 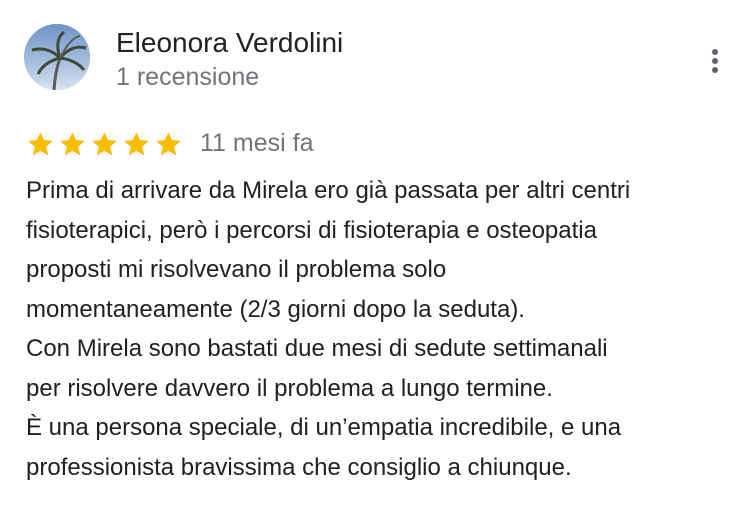 What do you see at coordinates (715, 52) in the screenshot?
I see `more-vert-icon` at bounding box center [715, 52].